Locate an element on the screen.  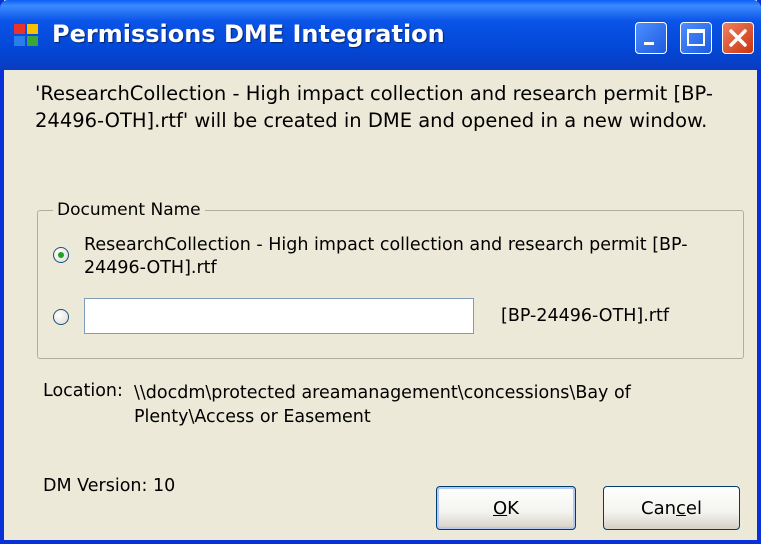
custom-name-input is located at coordinates (279, 316).